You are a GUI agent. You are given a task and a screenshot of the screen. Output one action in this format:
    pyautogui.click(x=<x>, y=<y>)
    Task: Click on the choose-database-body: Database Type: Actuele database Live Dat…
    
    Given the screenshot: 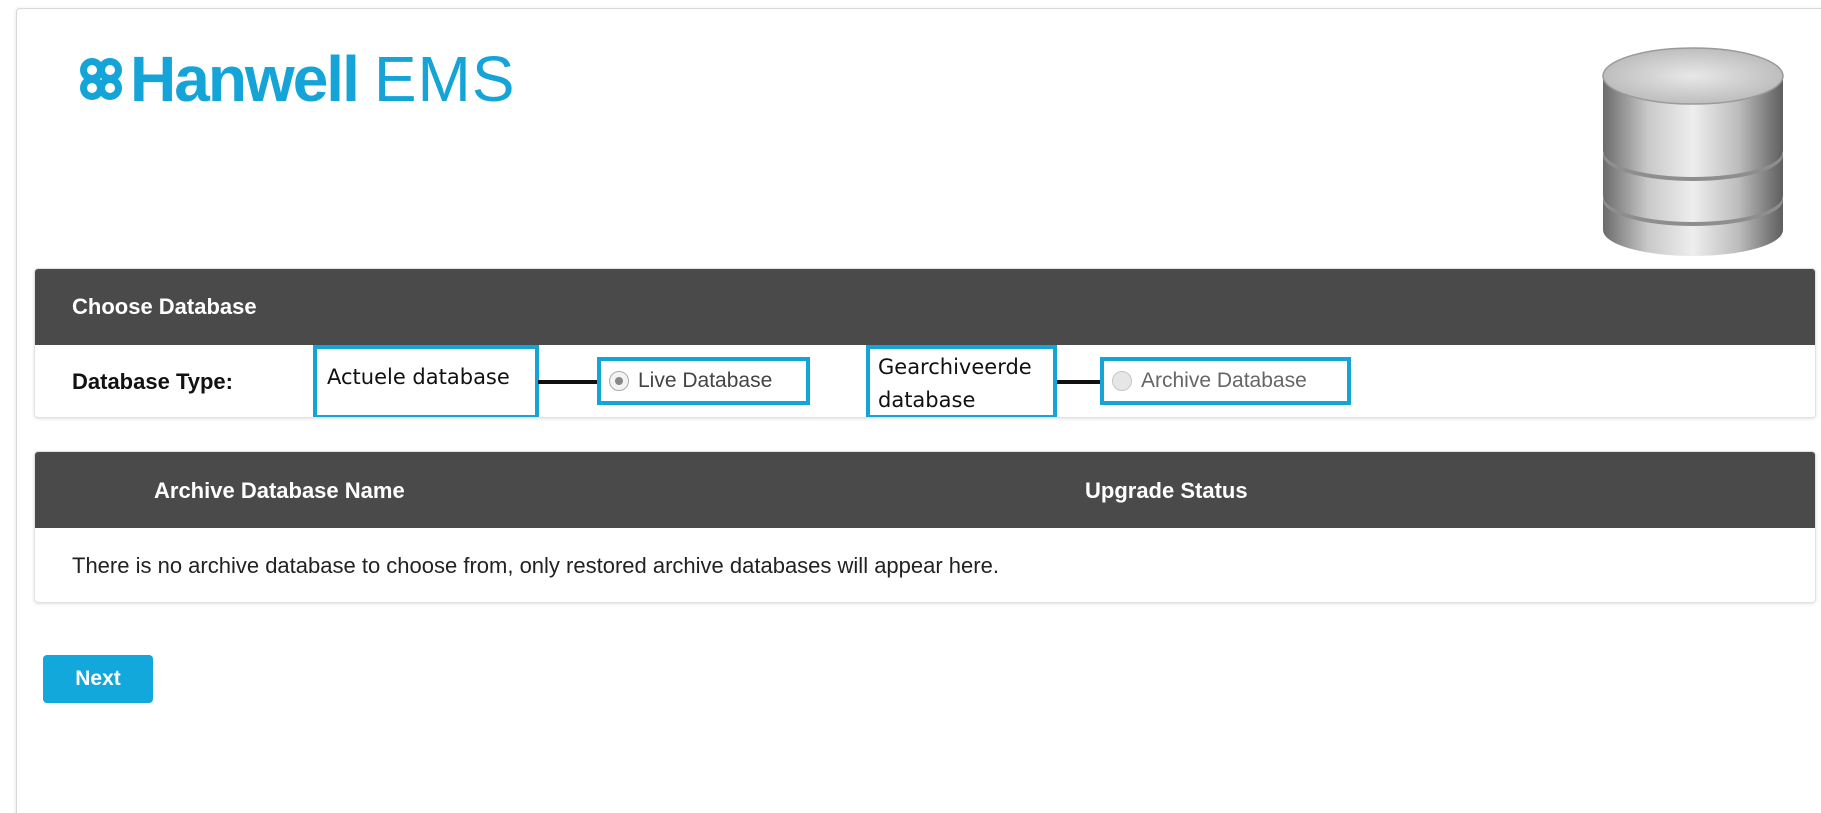 What is the action you would take?
    pyautogui.click(x=925, y=381)
    